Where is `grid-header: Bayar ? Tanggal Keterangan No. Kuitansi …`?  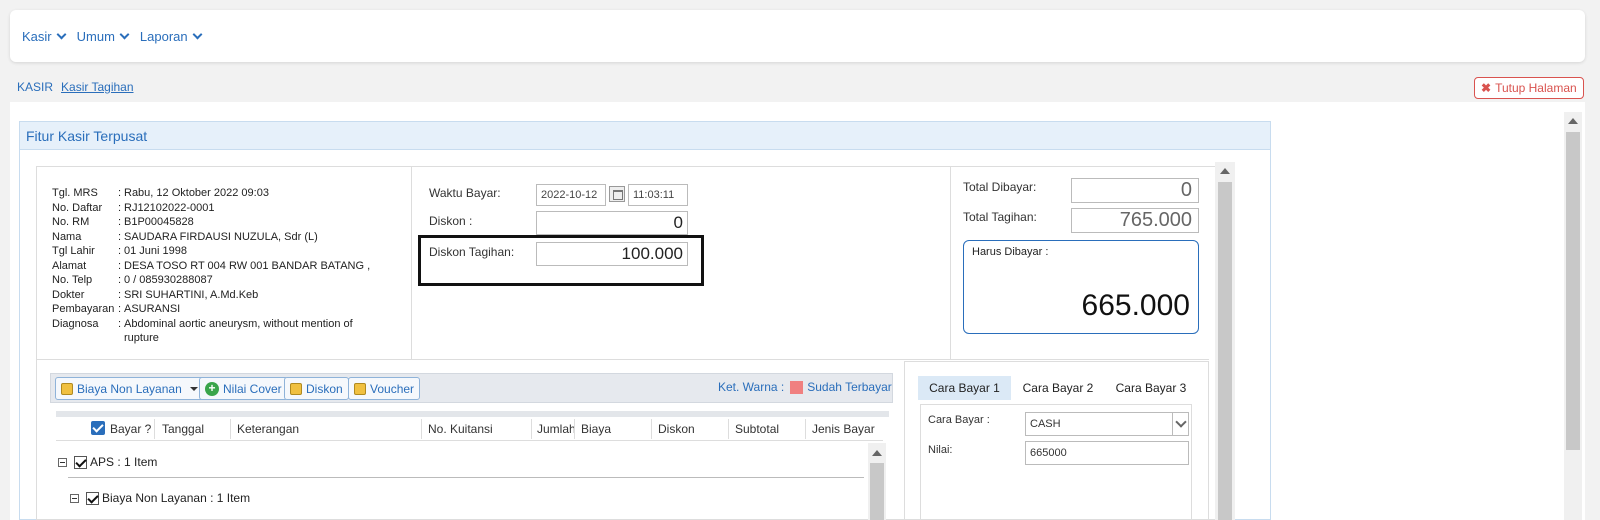
grid-header: Bayar ? Tanggal Keterangan No. Kuitansi … is located at coordinates (469, 429).